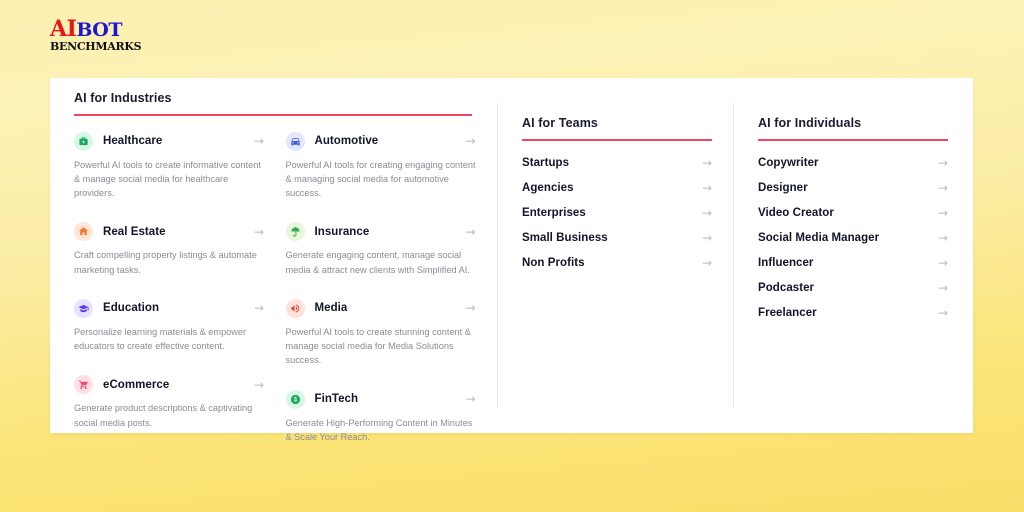 This screenshot has height=512, width=1024. What do you see at coordinates (331, 308) in the screenshot?
I see `industry-name: Media` at bounding box center [331, 308].